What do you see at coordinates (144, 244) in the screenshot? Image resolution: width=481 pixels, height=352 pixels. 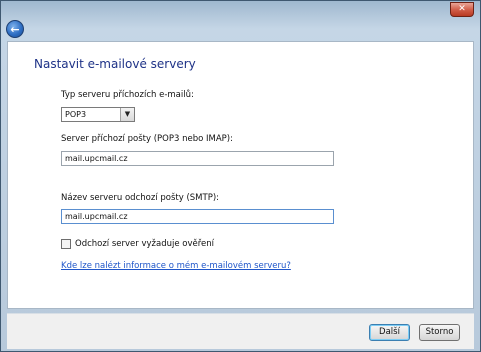 I see `auth-checkbox-label: Odchozí server vyžaduje ověření` at bounding box center [144, 244].